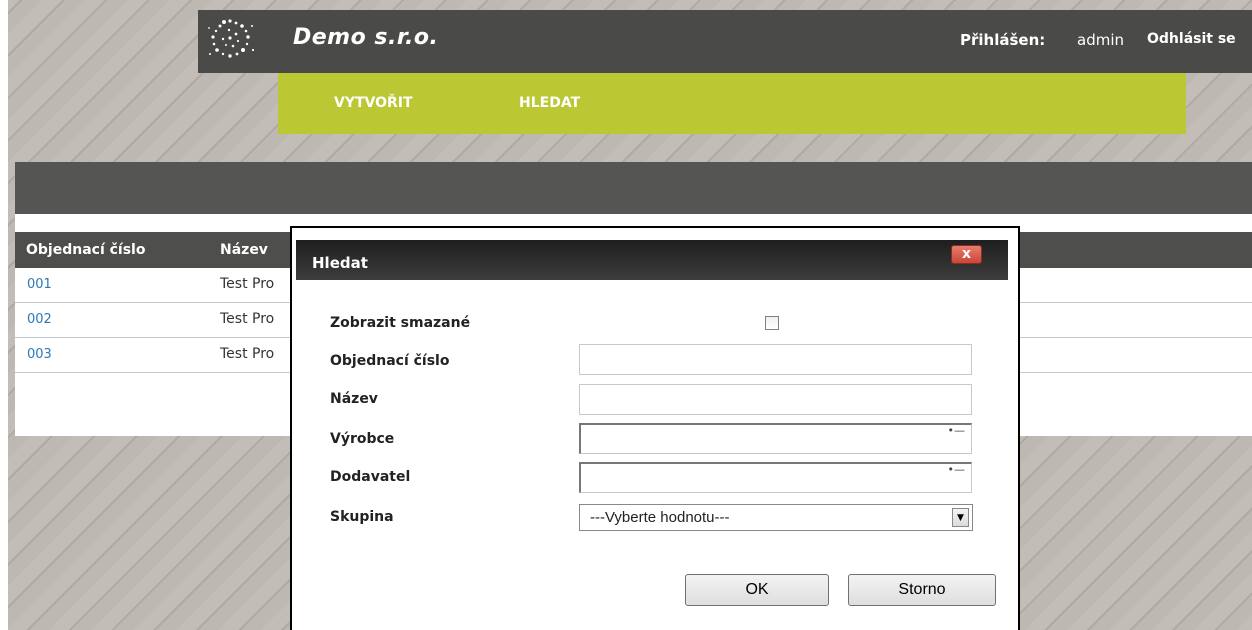 This screenshot has height=630, width=1252. I want to click on dialog-titlebar, so click(652, 260).